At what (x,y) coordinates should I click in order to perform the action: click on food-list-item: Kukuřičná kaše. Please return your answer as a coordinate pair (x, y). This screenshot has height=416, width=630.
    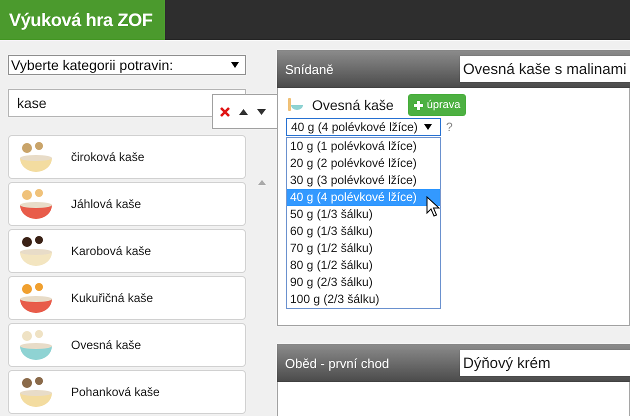
    Looking at the image, I should click on (127, 298).